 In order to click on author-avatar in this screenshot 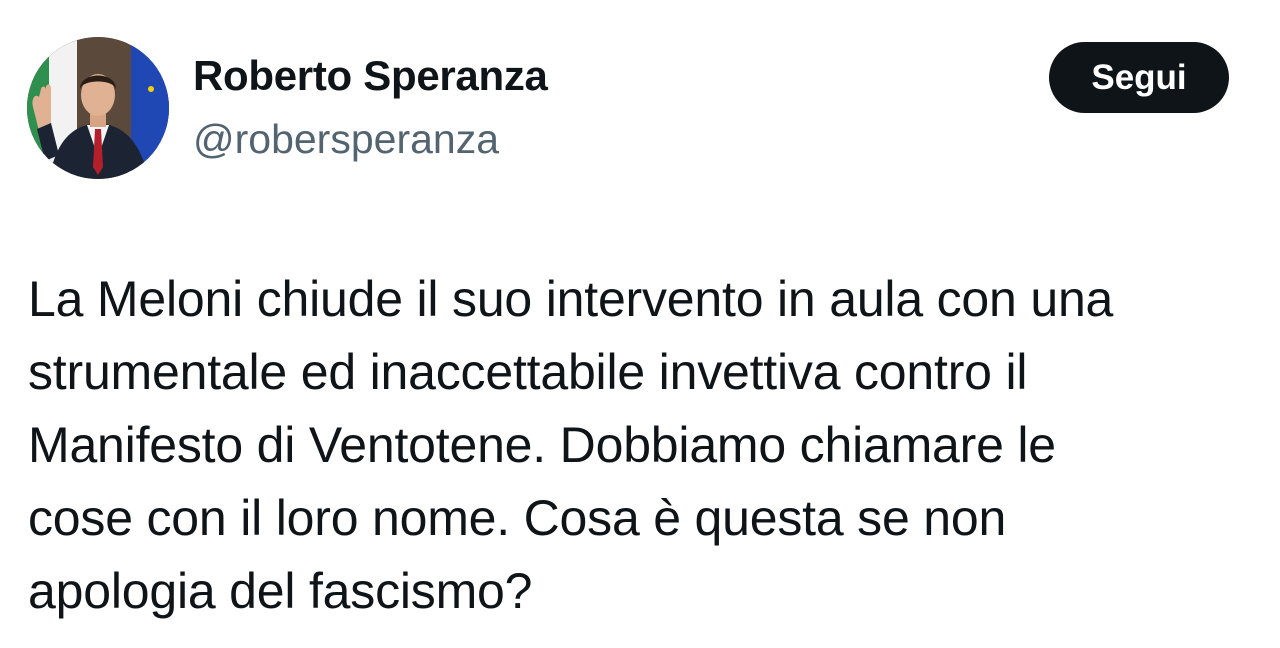, I will do `click(98, 108)`.